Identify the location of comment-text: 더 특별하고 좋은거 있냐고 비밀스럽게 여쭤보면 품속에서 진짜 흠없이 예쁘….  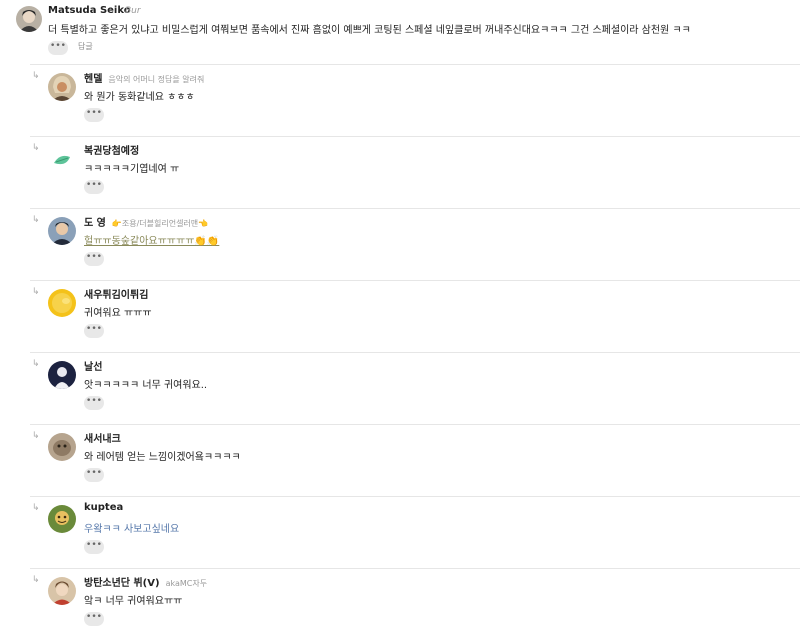
(369, 30).